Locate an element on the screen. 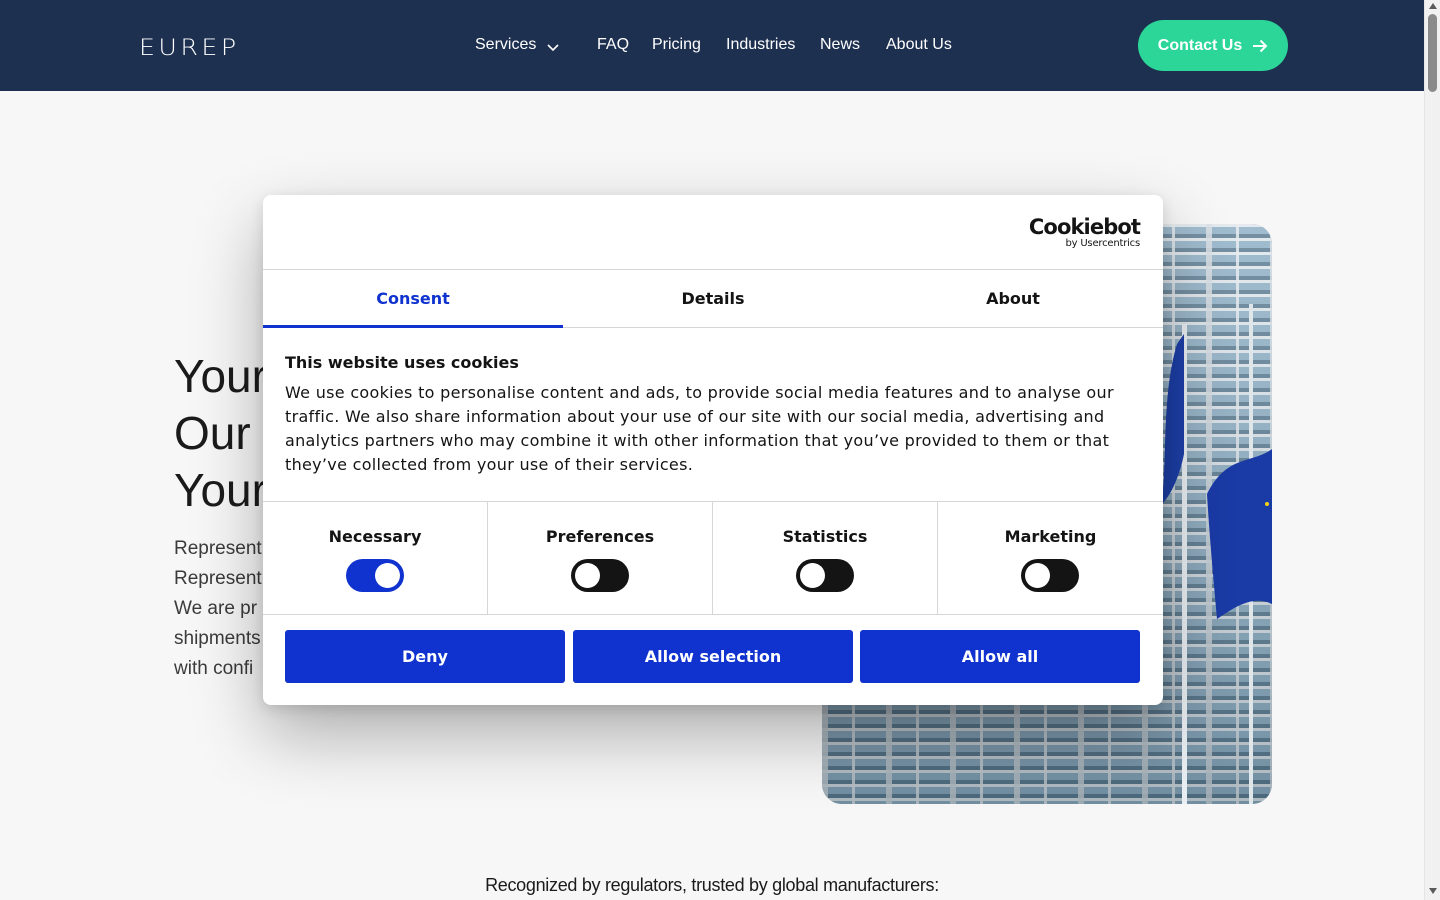 The width and height of the screenshot is (1440, 900). nav-about-us: About Us is located at coordinates (919, 45).